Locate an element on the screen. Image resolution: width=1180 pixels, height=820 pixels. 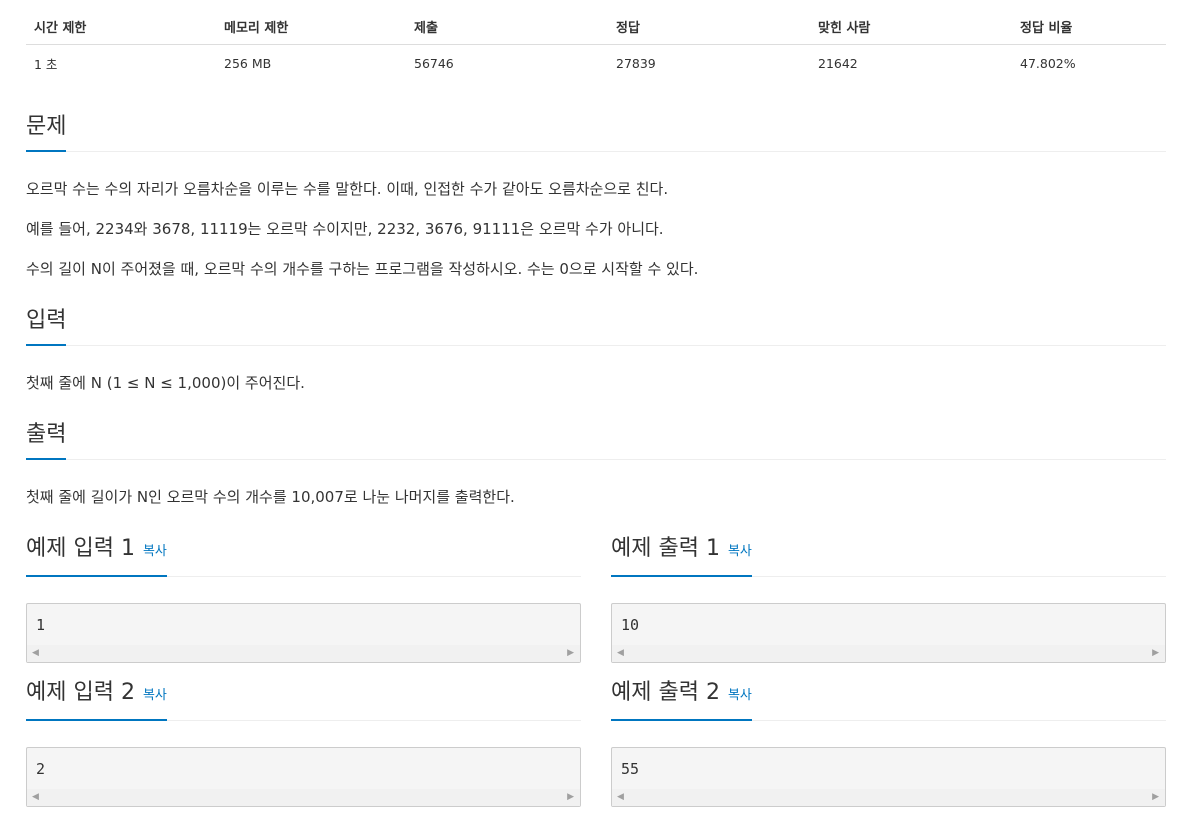
input-section: 입력 첫째 줄에 N (1 ≤ N ≤ 1,000)이 주어진다. is located at coordinates (596, 350).